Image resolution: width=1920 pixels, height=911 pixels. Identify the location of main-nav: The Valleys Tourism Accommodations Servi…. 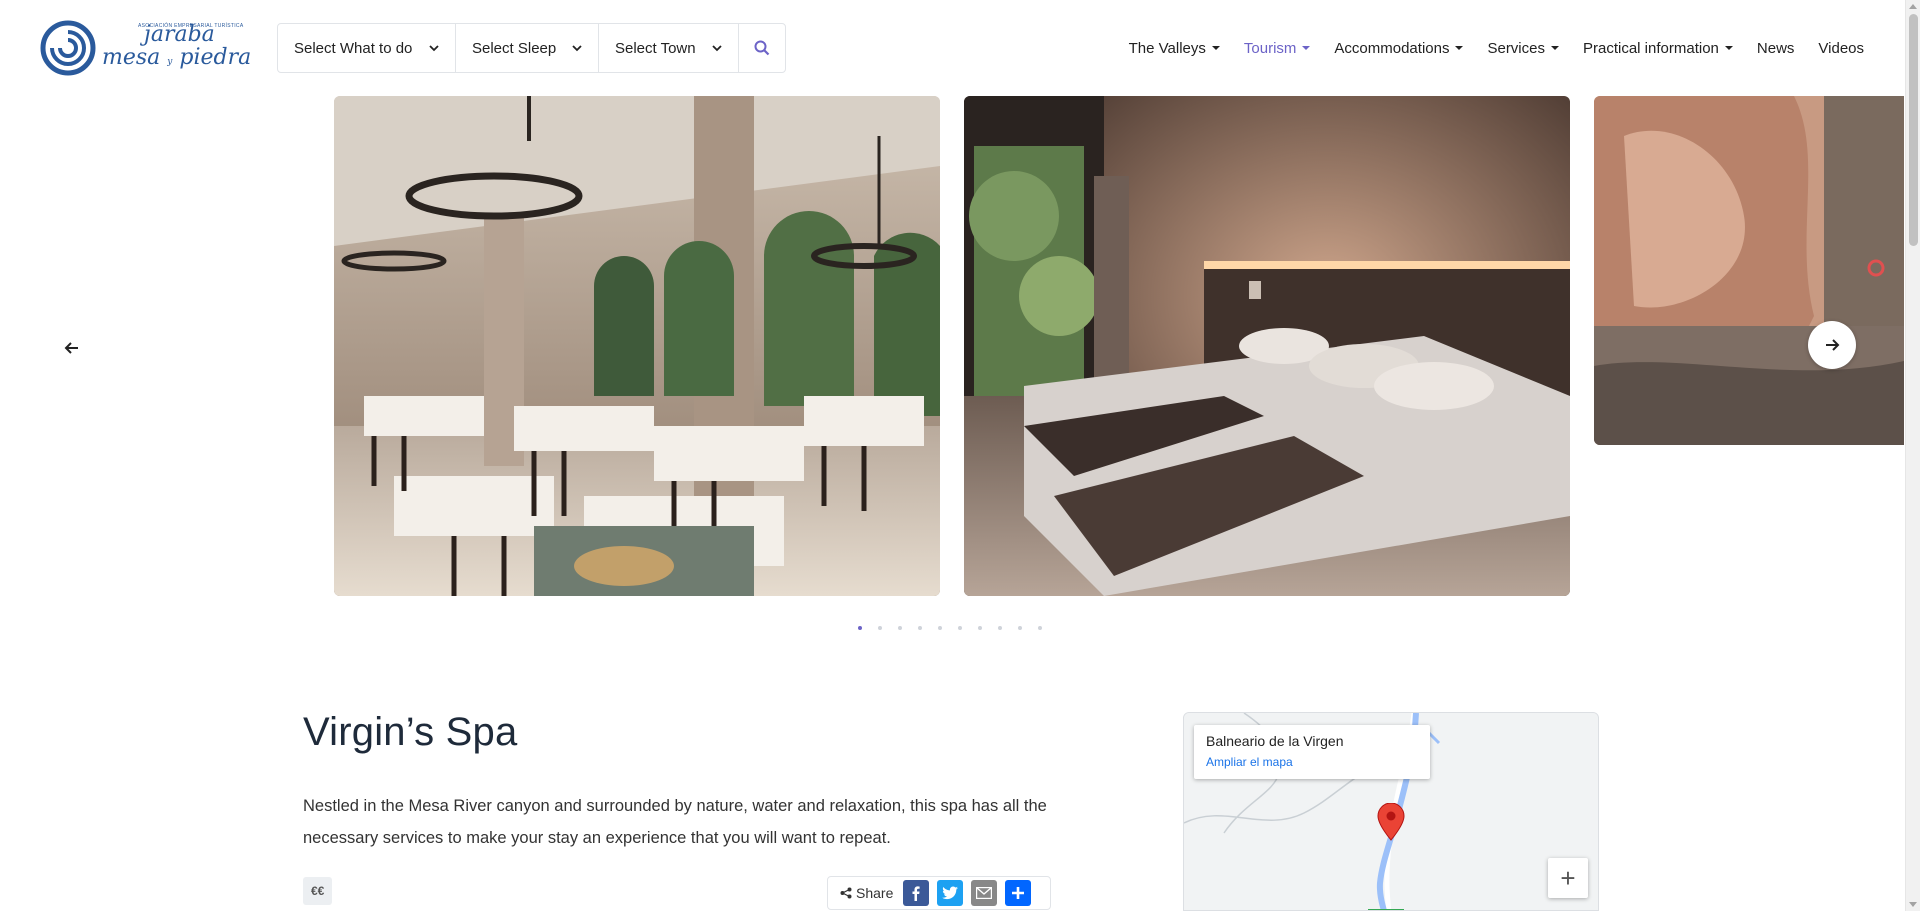
(1484, 48).